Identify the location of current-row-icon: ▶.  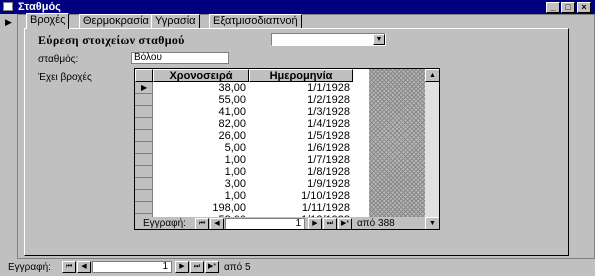
(144, 87).